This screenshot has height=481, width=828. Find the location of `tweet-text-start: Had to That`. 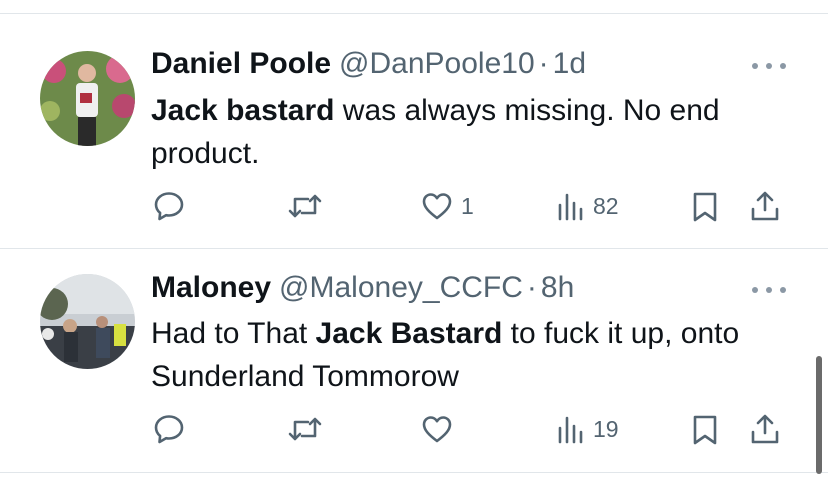

tweet-text-start: Had to That is located at coordinates (233, 333).